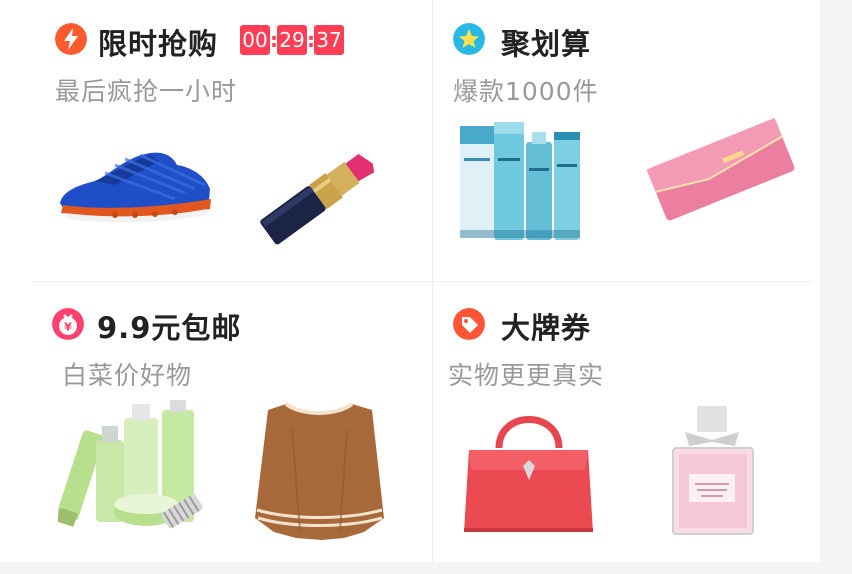 Image resolution: width=852 pixels, height=574 pixels. I want to click on nine-nine-subtitle: 白菜价好物, so click(127, 375).